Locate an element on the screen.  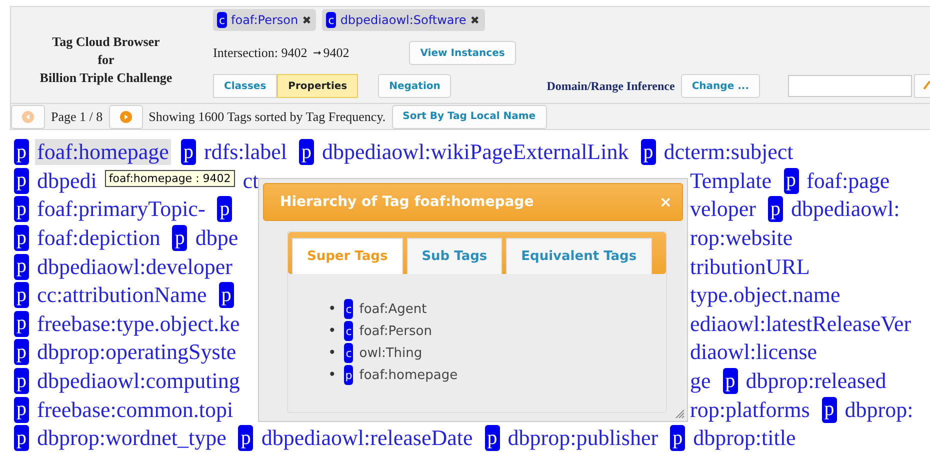
filter-chip: c dbpediaowl:Software ✖ is located at coordinates (403, 20).